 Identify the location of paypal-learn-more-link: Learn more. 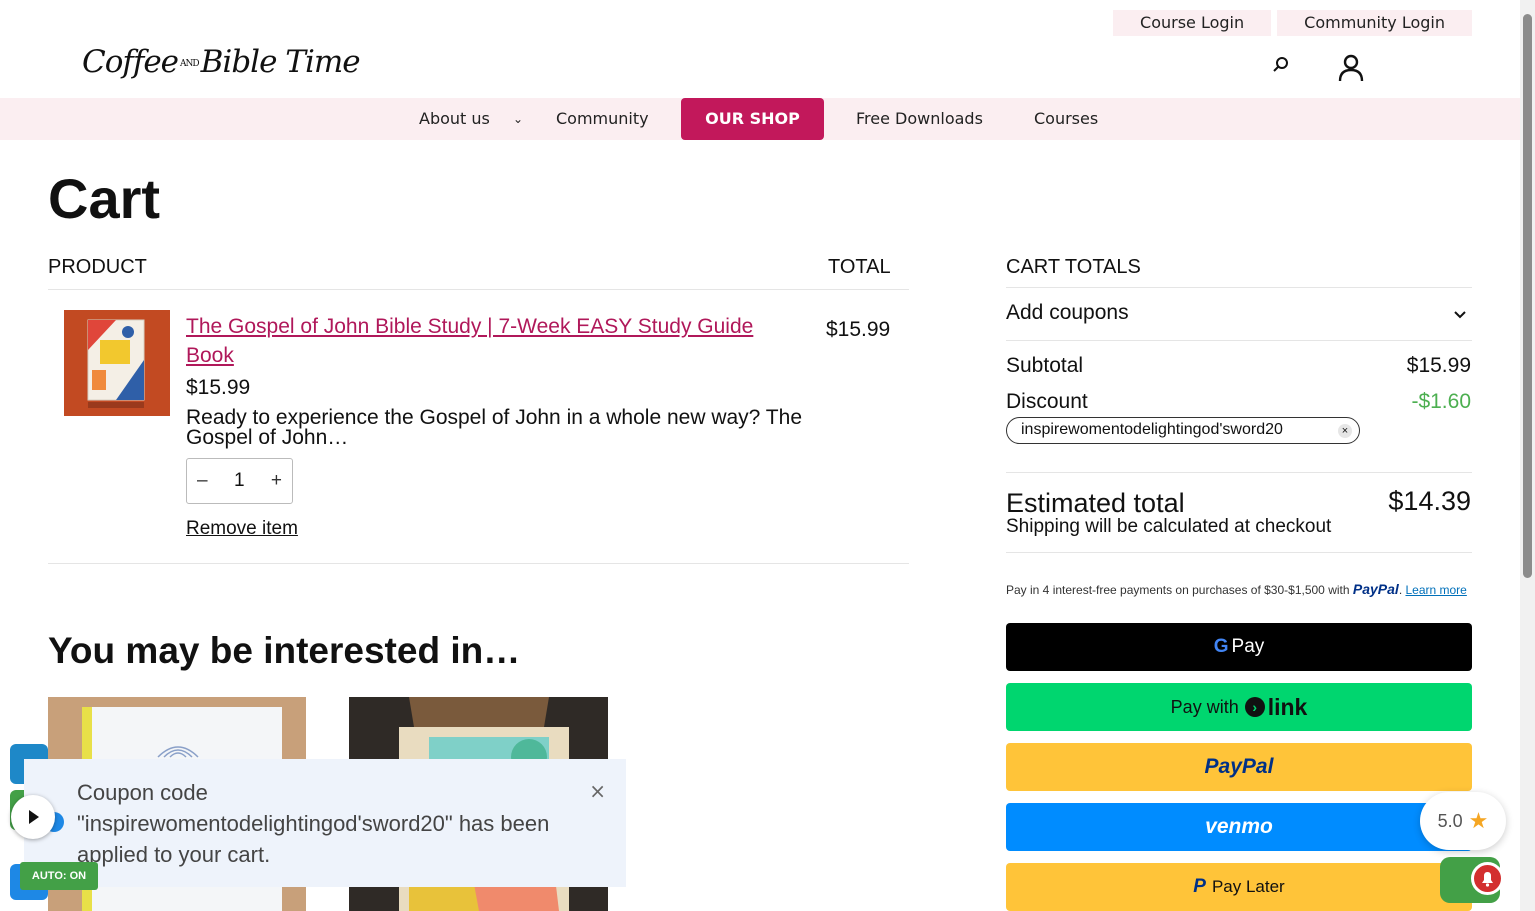
(1435, 590).